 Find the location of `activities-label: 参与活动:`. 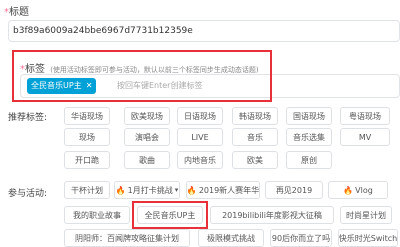

activities-label: 参与活动: is located at coordinates (28, 194).